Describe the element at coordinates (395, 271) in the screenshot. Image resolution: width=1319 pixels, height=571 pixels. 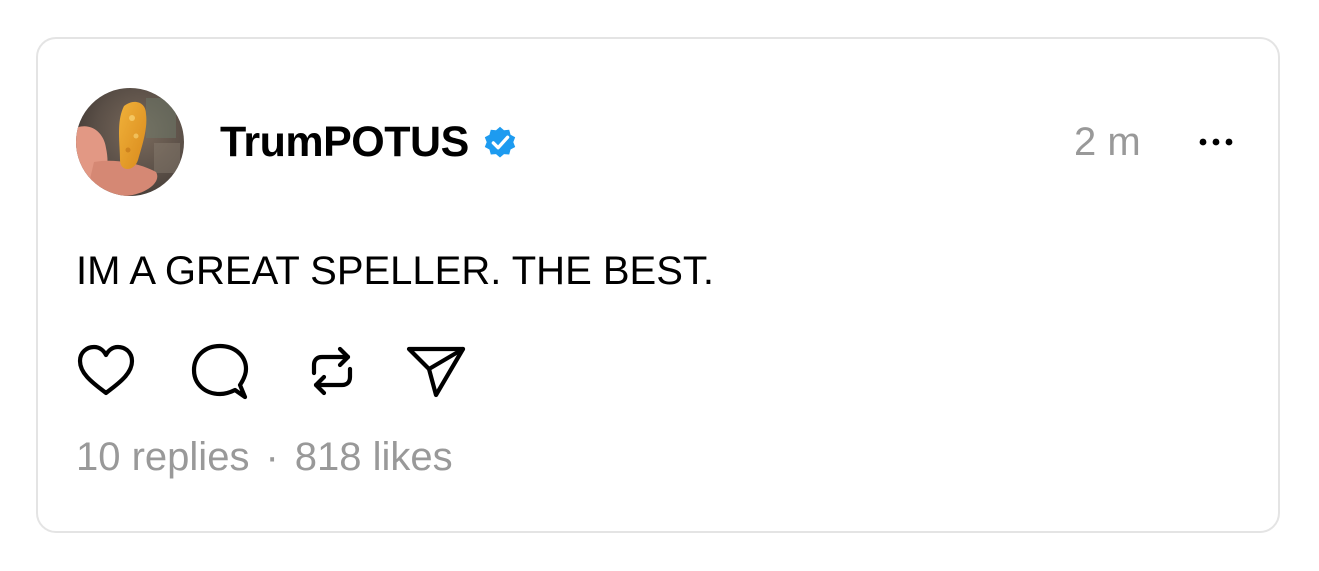
I see `post-text: IM A GREAT SPELLER. THE BEST.` at that location.